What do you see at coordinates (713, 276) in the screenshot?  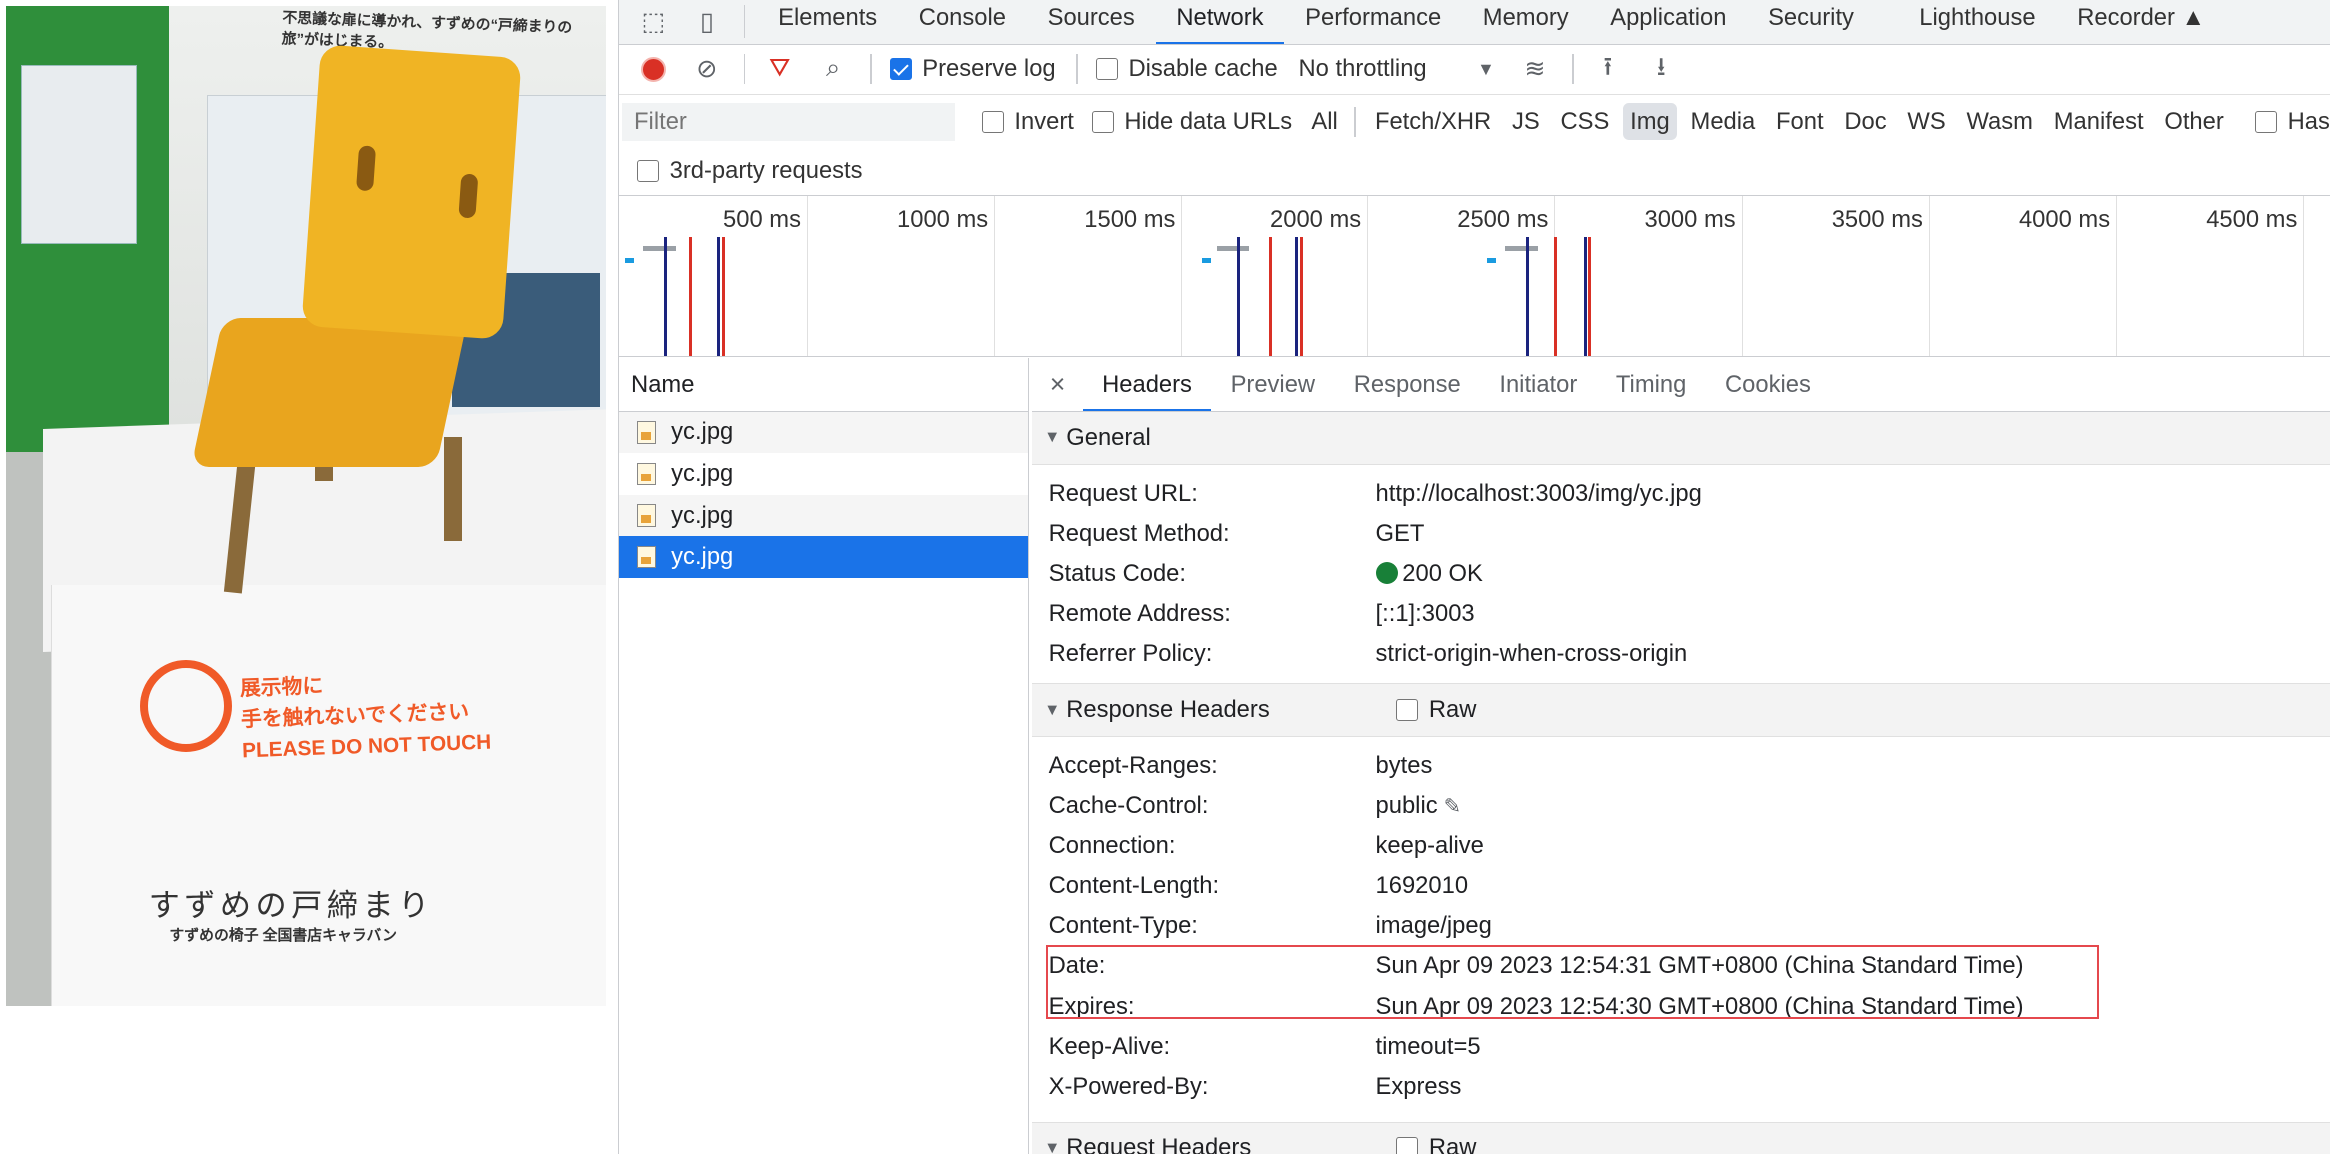 I see `tick-label: 500 ms` at bounding box center [713, 276].